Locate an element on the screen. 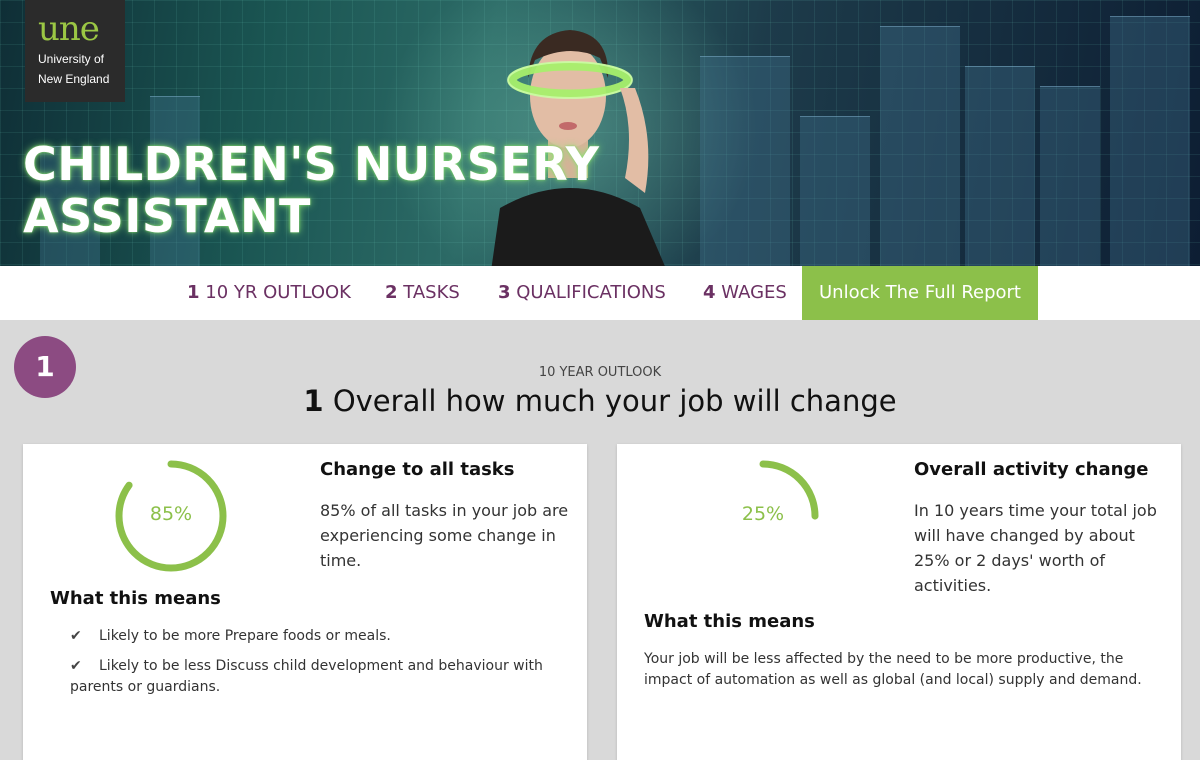  logo-name-line: New England is located at coordinates (74, 79).